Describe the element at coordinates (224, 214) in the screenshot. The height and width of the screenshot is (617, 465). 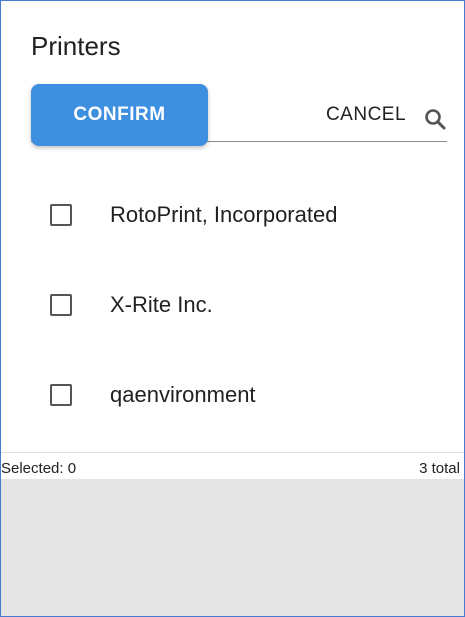
I see `printer-label: RotoPrint, Incorporated` at that location.